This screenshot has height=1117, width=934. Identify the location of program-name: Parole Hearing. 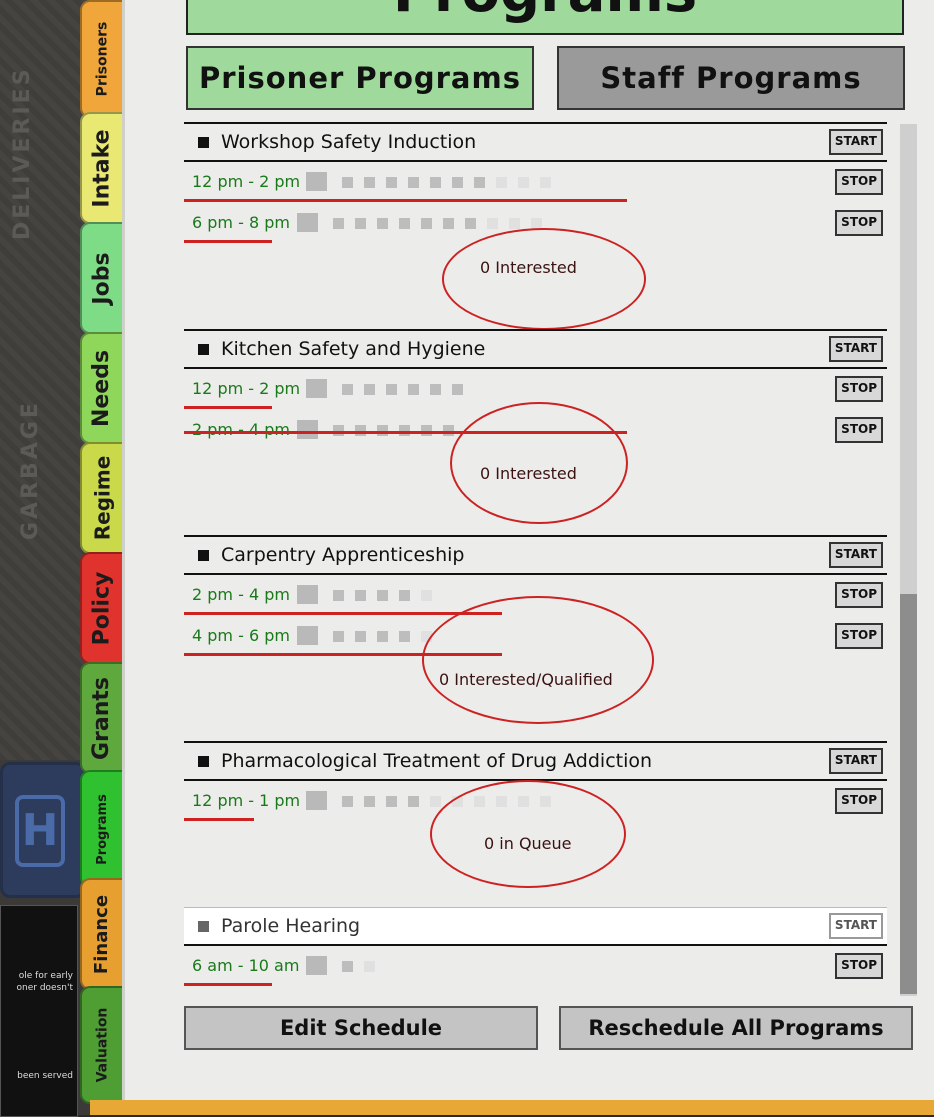
(291, 926).